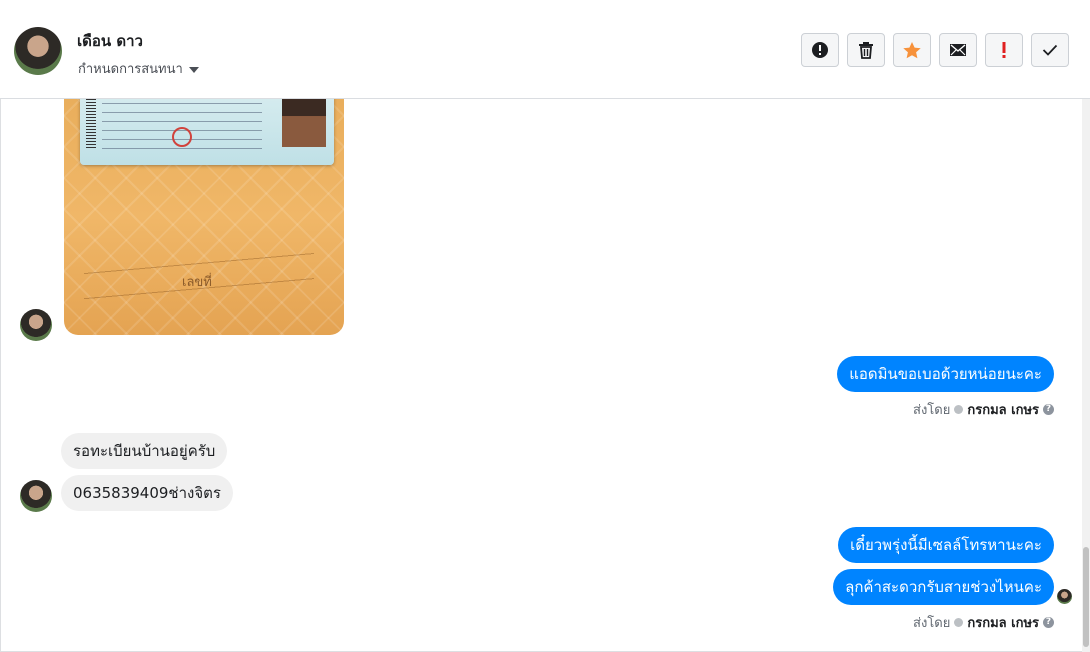  I want to click on incoming-message-bubble: 0635839409ช่างจิตร, so click(147, 493).